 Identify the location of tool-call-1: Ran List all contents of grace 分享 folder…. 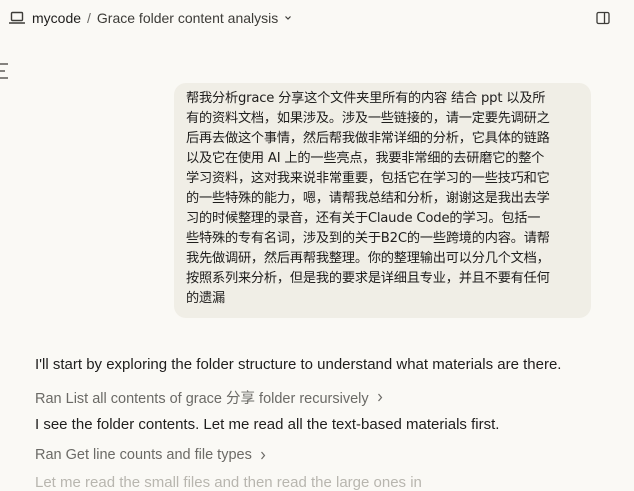
(209, 397).